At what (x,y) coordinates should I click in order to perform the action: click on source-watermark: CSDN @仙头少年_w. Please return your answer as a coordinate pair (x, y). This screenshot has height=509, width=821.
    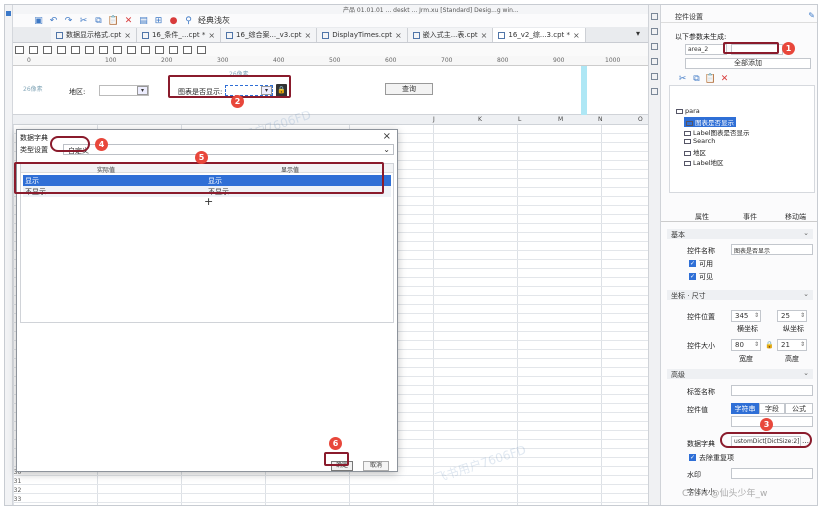
    Looking at the image, I should click on (725, 494).